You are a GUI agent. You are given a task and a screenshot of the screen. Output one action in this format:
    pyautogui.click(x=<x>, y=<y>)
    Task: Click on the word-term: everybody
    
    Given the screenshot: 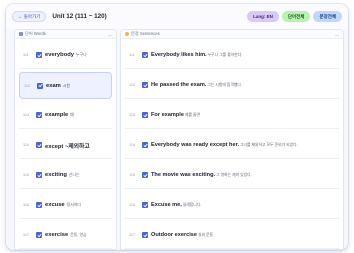 What is the action you would take?
    pyautogui.click(x=59, y=55)
    